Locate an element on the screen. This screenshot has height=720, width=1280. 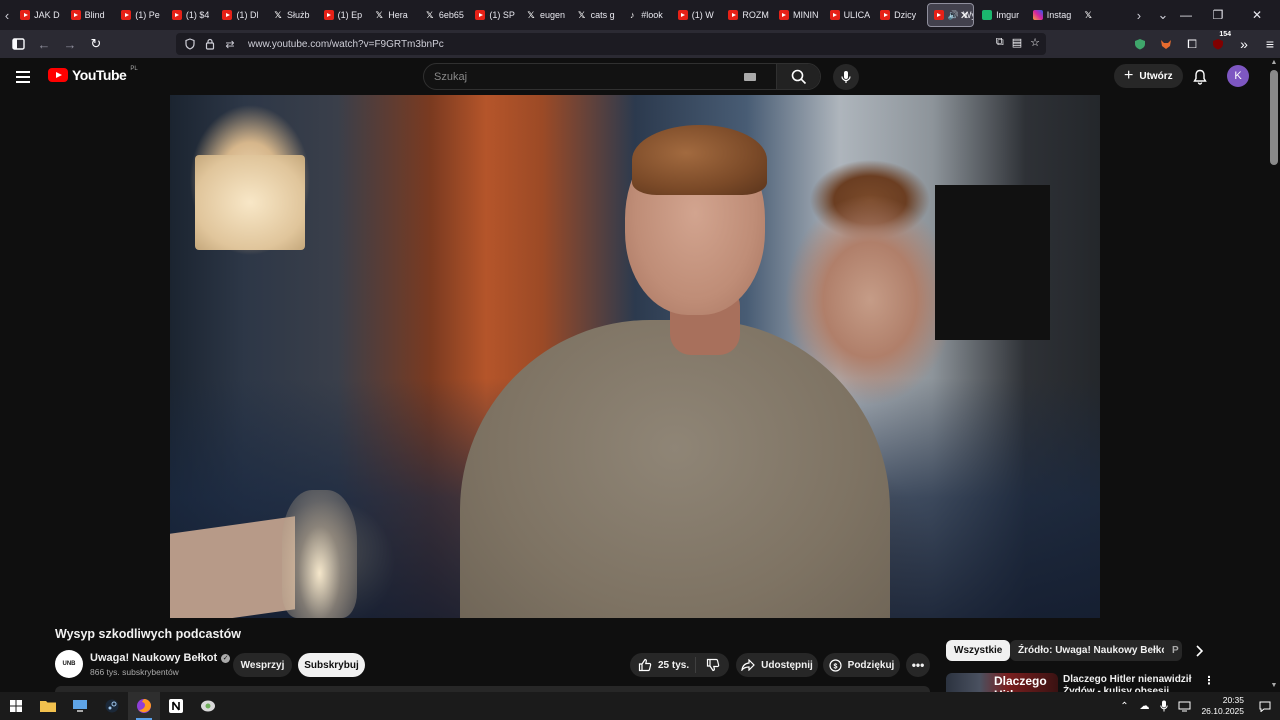
onedrive-cloud-icon: ☁ is located at coordinates (1144, 706).